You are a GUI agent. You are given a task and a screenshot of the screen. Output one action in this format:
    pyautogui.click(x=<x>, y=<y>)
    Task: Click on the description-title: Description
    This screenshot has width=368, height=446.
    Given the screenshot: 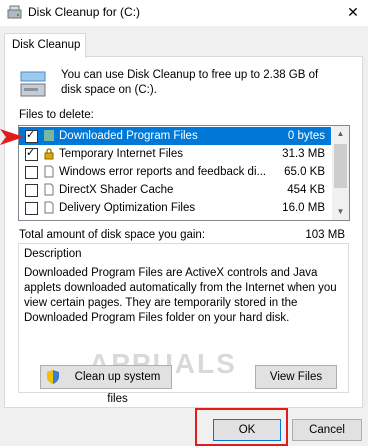 What is the action you would take?
    pyautogui.click(x=53, y=254)
    